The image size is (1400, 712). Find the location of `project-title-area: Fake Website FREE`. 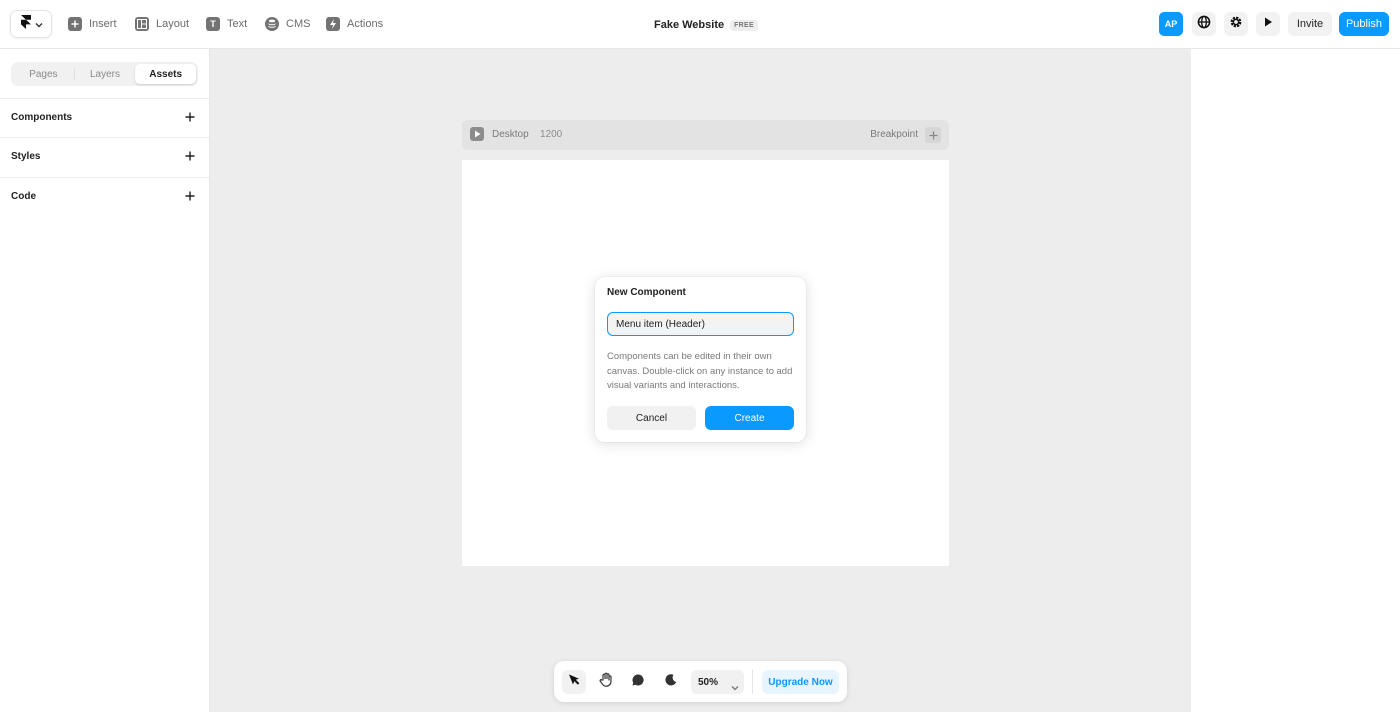

project-title-area: Fake Website FREE is located at coordinates (706, 25).